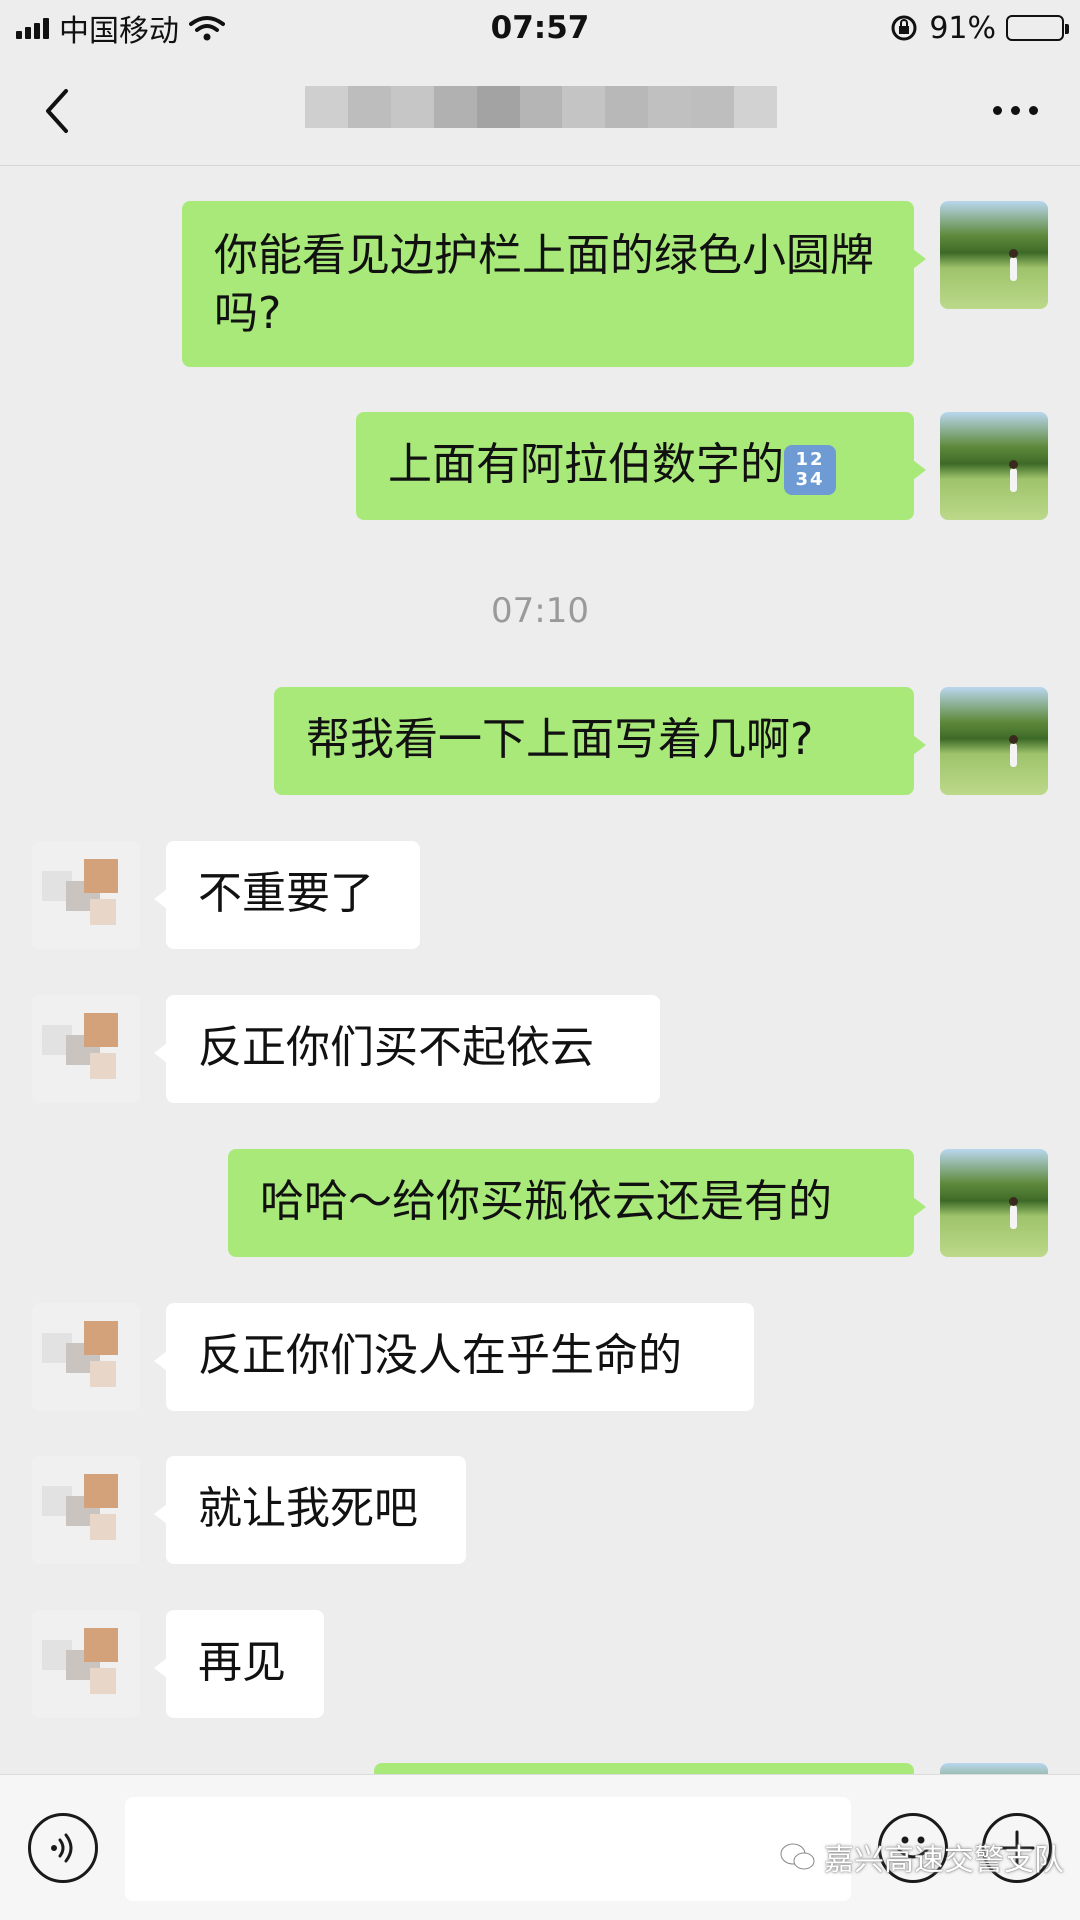  What do you see at coordinates (546, 1201) in the screenshot?
I see `message-text: 哈哈～给你买瓶依云还是有的` at bounding box center [546, 1201].